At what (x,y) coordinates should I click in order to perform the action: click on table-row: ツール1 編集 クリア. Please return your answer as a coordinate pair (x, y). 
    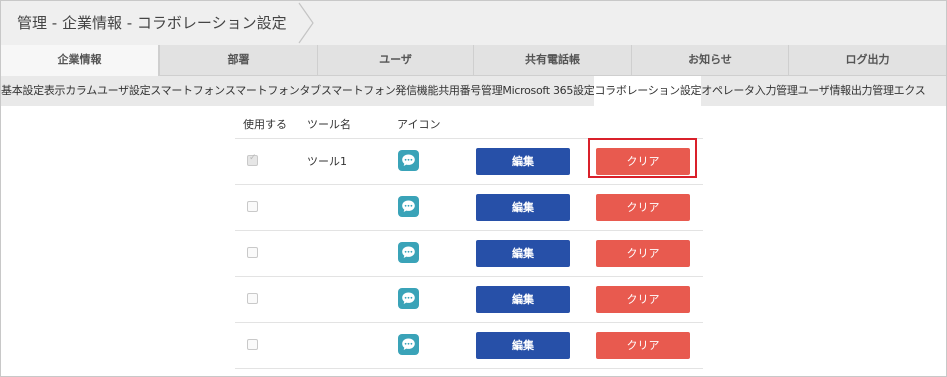
    Looking at the image, I should click on (469, 161).